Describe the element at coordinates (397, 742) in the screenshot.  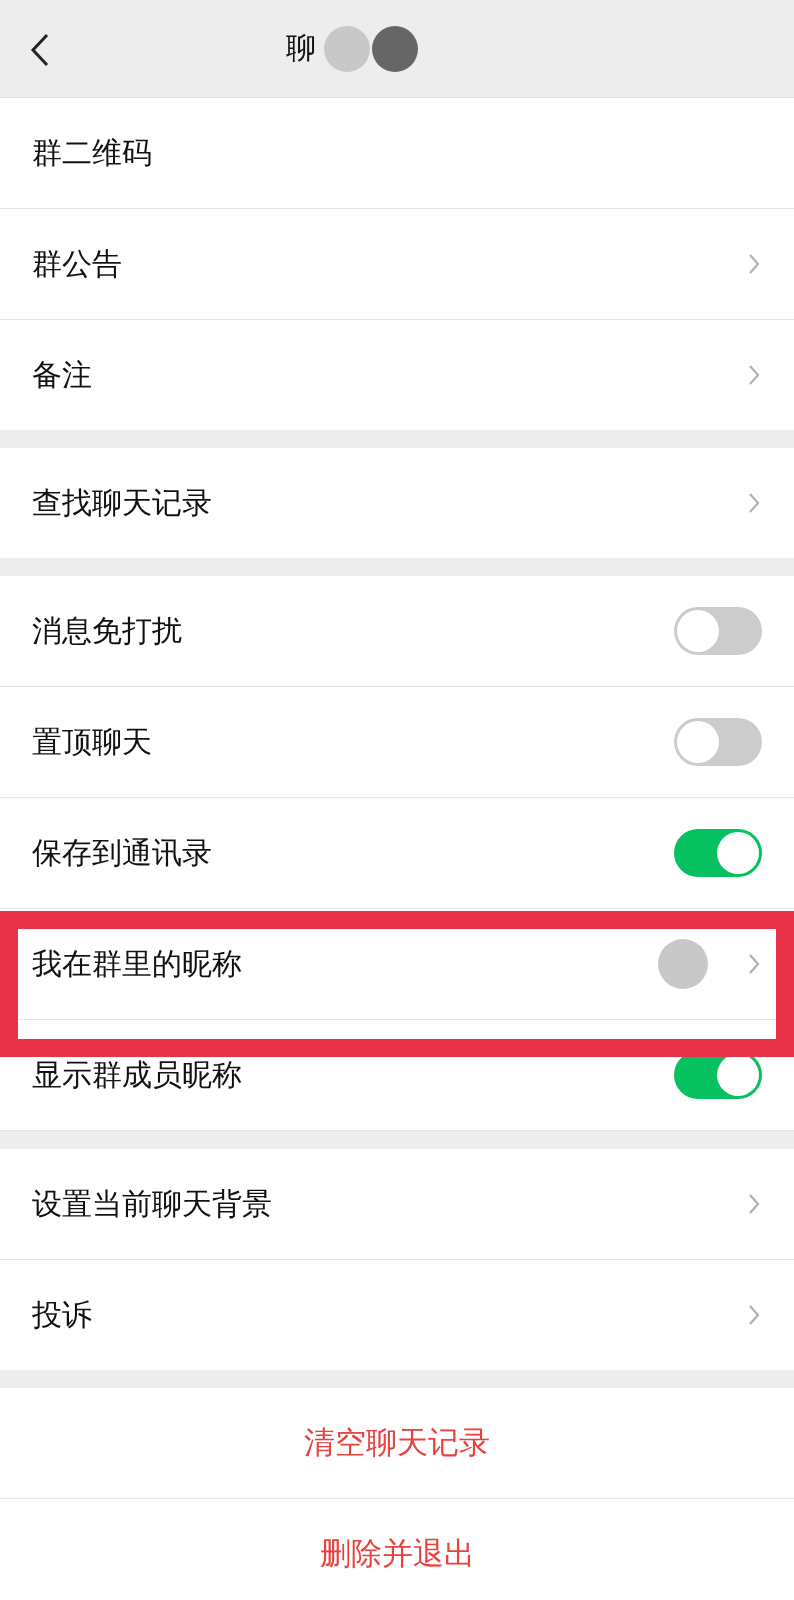
I see `settings-row: 置顶聊天` at that location.